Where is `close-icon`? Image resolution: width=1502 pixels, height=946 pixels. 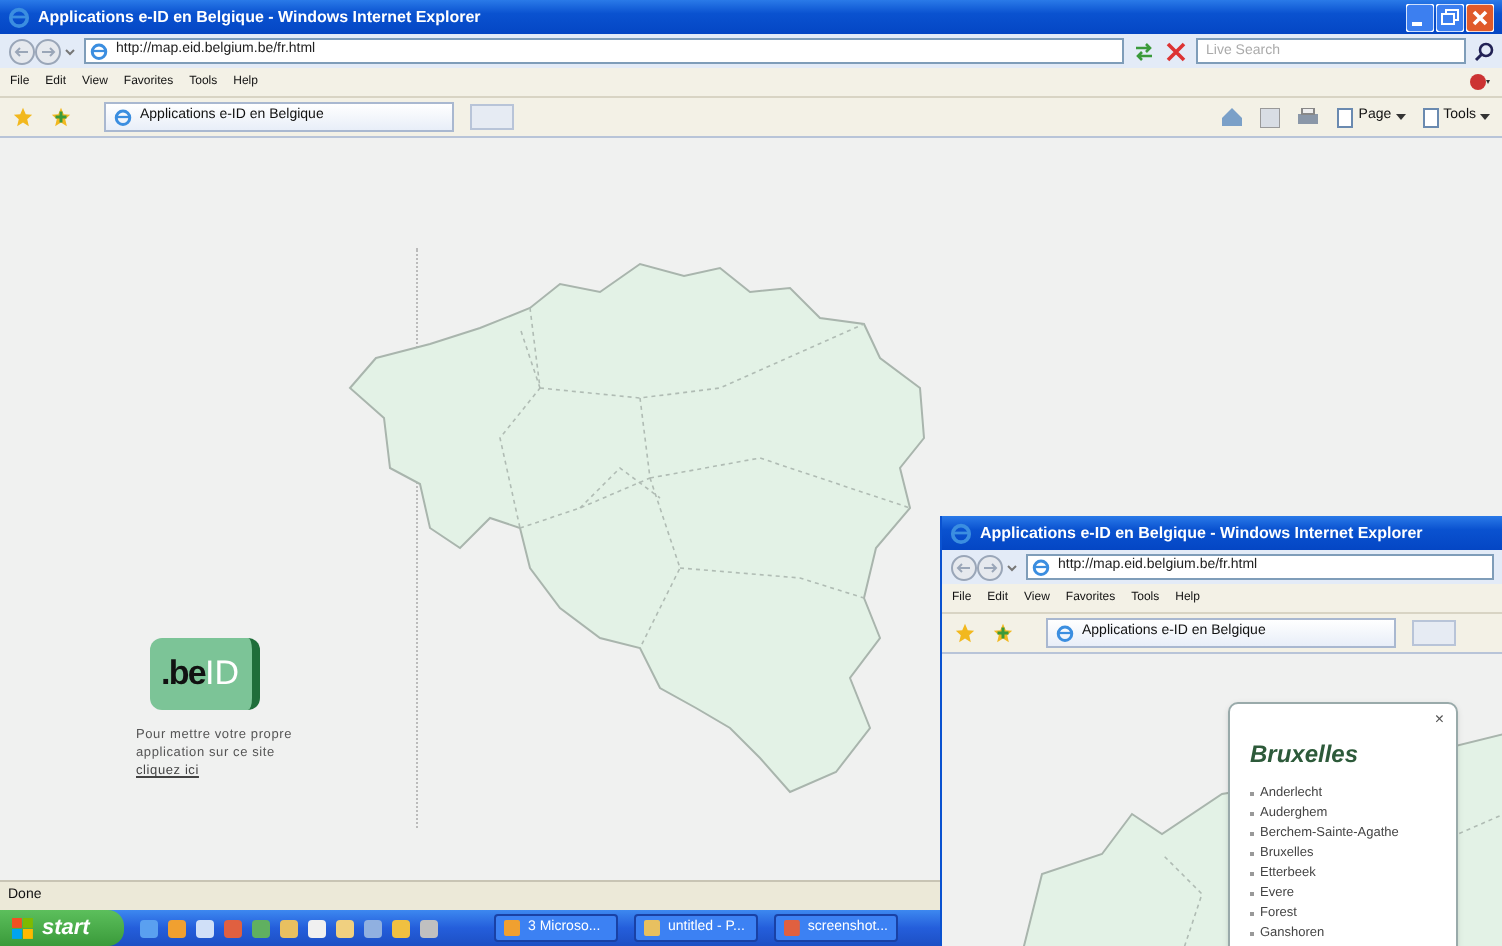 close-icon is located at coordinates (1480, 17).